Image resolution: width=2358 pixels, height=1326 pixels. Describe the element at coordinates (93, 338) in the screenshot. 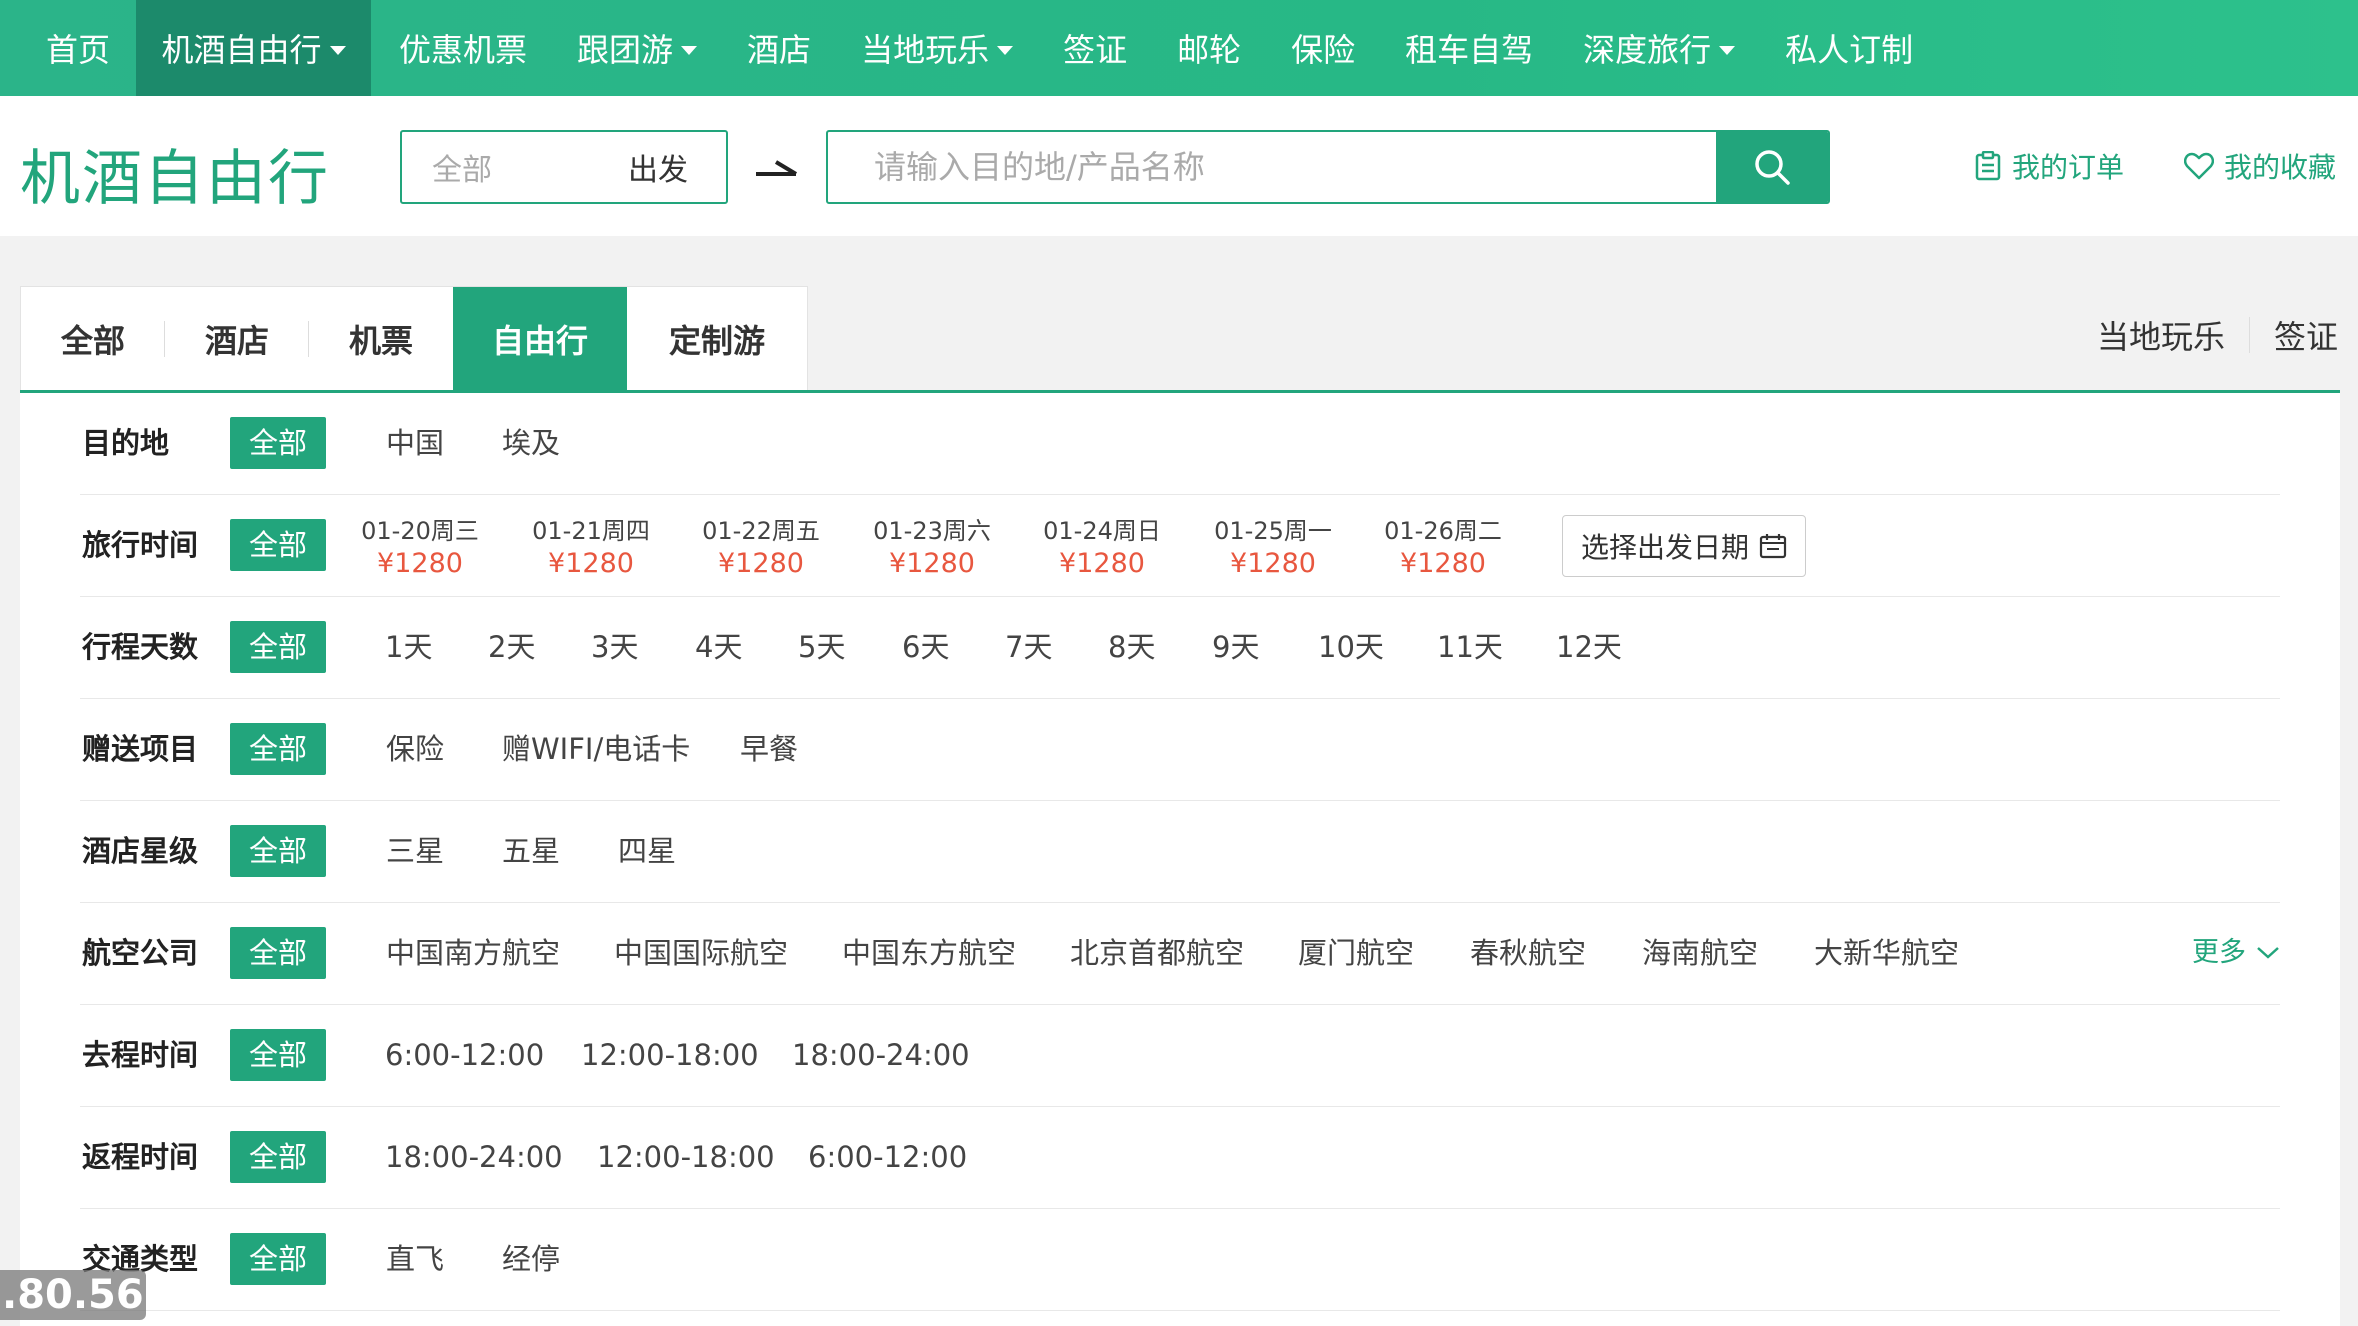

I see `tab-all: 全部` at that location.